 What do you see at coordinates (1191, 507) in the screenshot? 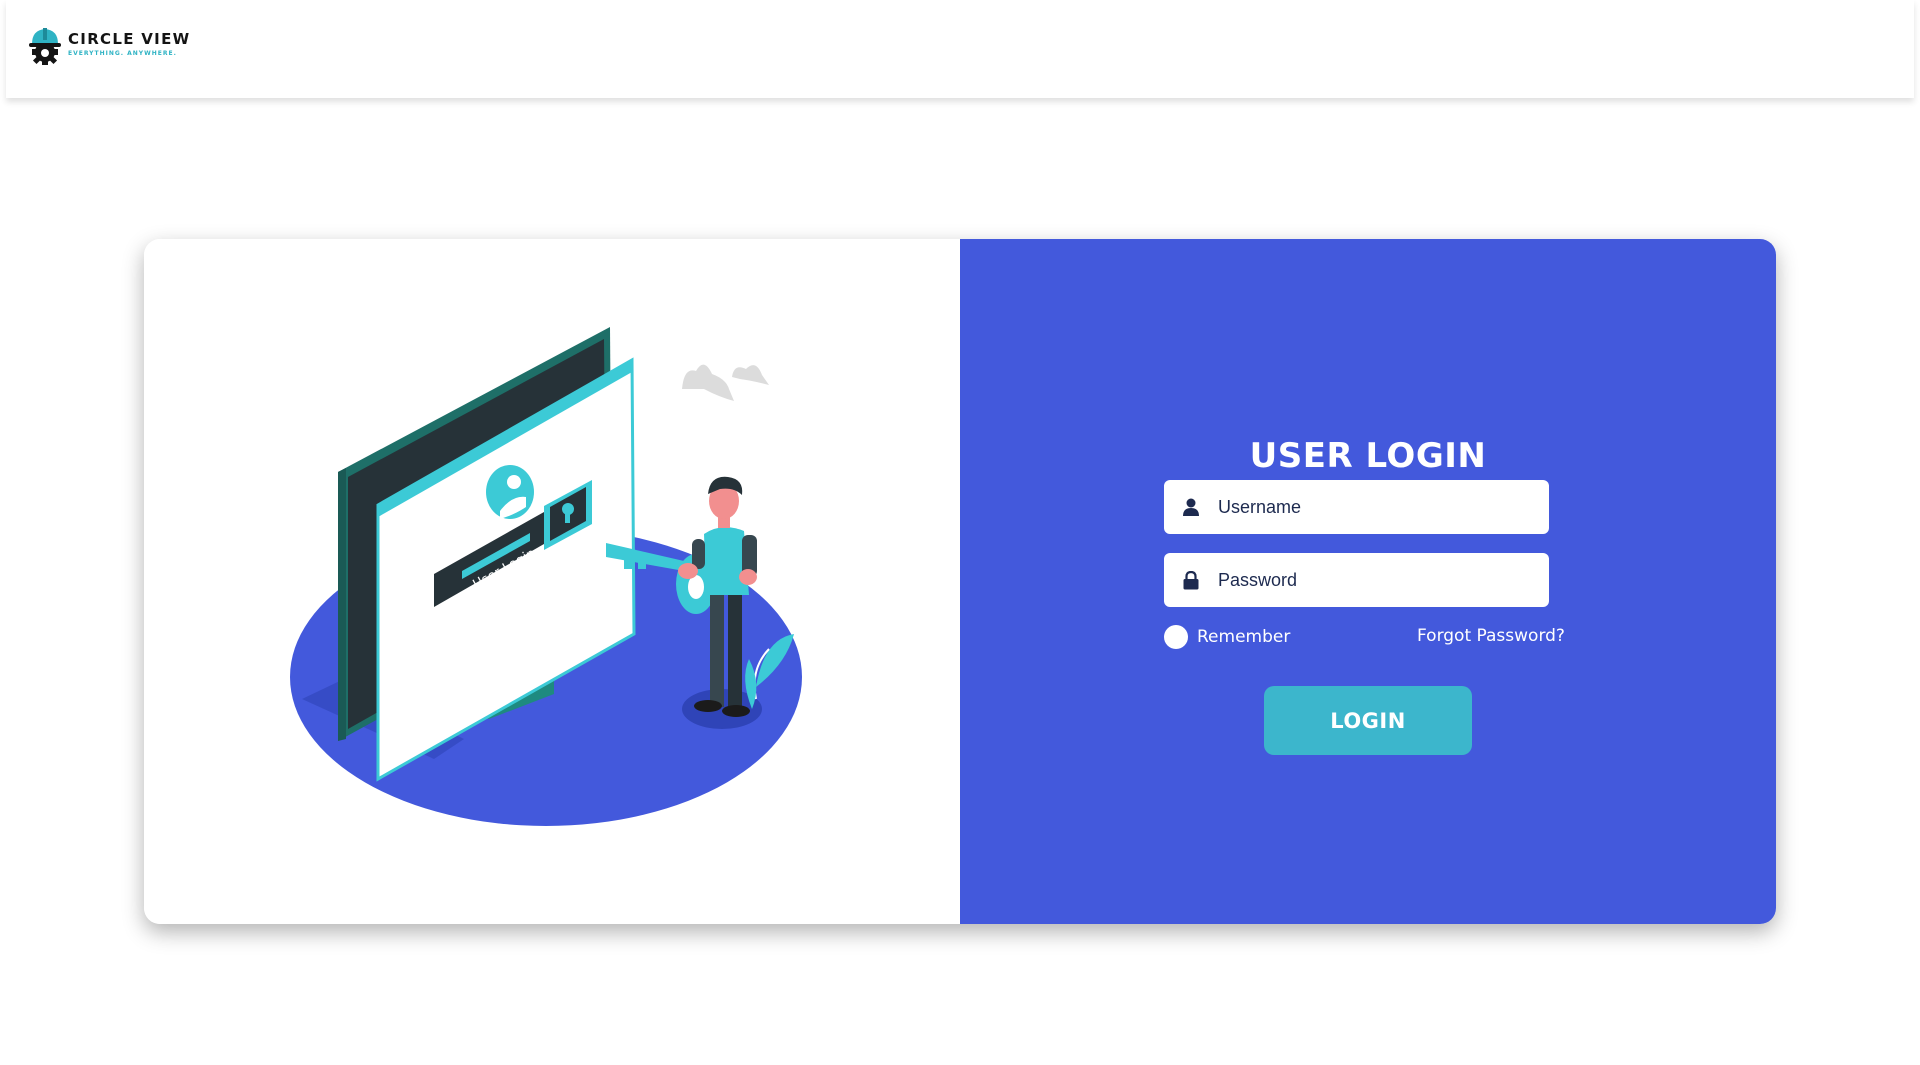
I see `user-icon` at bounding box center [1191, 507].